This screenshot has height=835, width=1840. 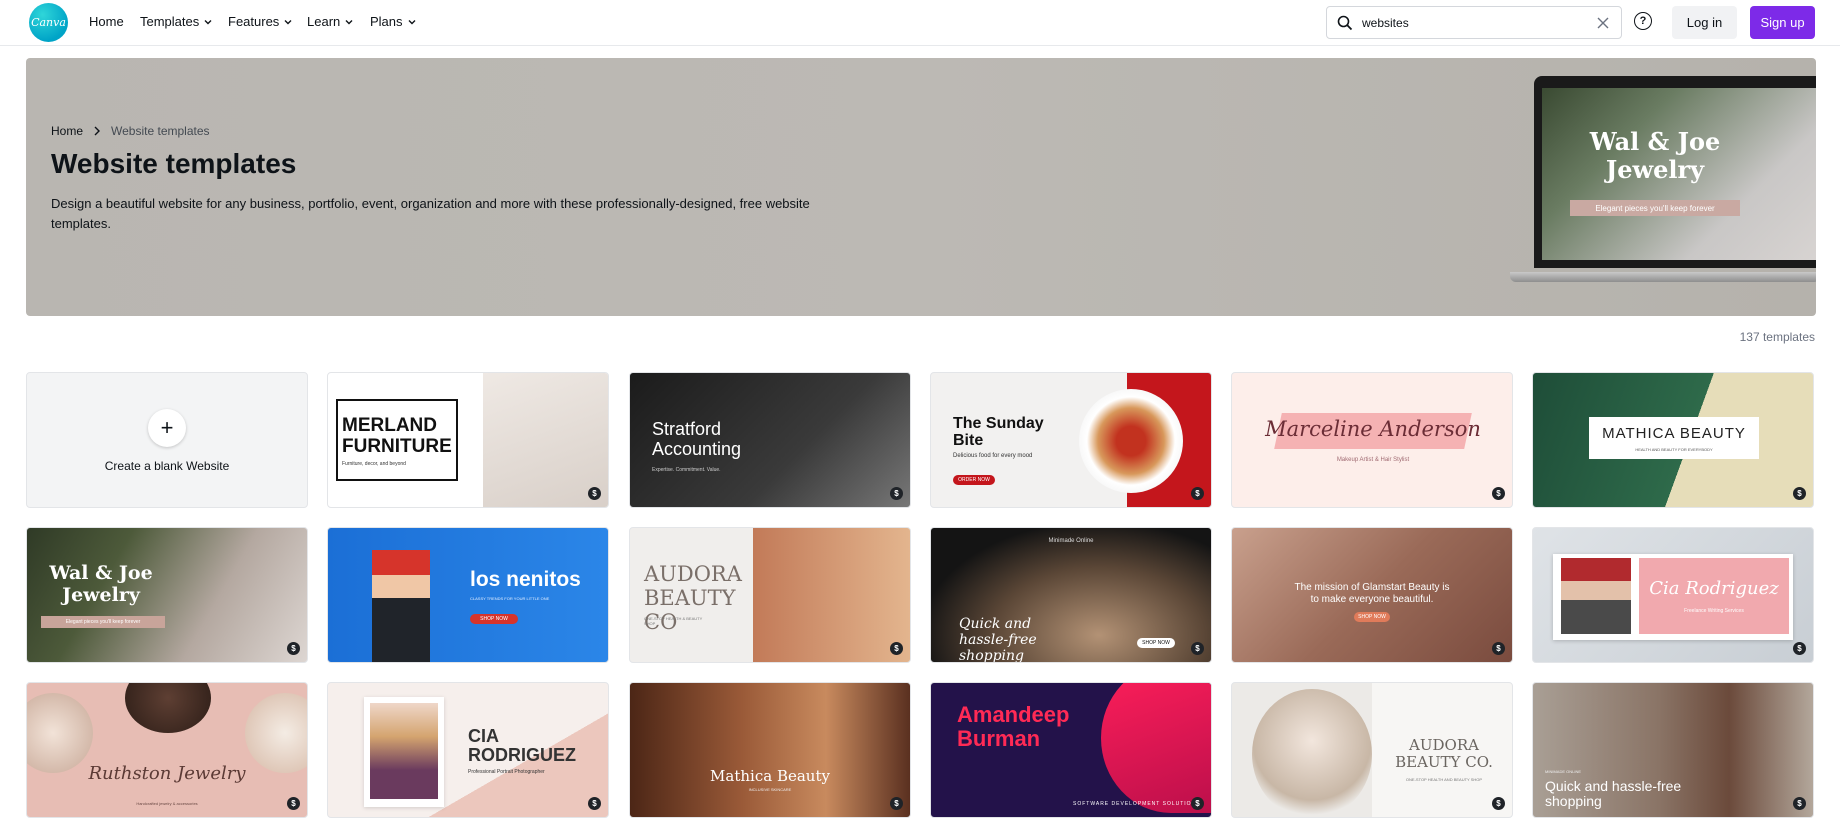 I want to click on canva-logo: Canva, so click(x=48, y=22).